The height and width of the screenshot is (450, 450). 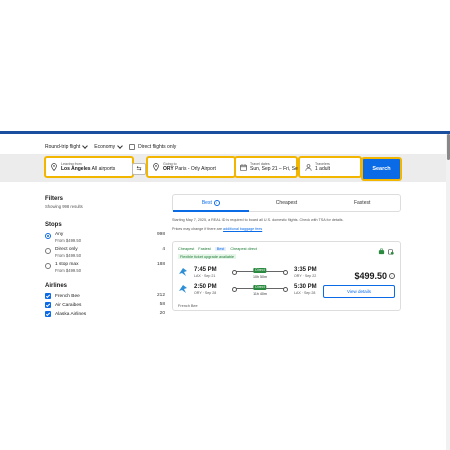 I want to click on airlines-title: Airlines, so click(x=56, y=286).